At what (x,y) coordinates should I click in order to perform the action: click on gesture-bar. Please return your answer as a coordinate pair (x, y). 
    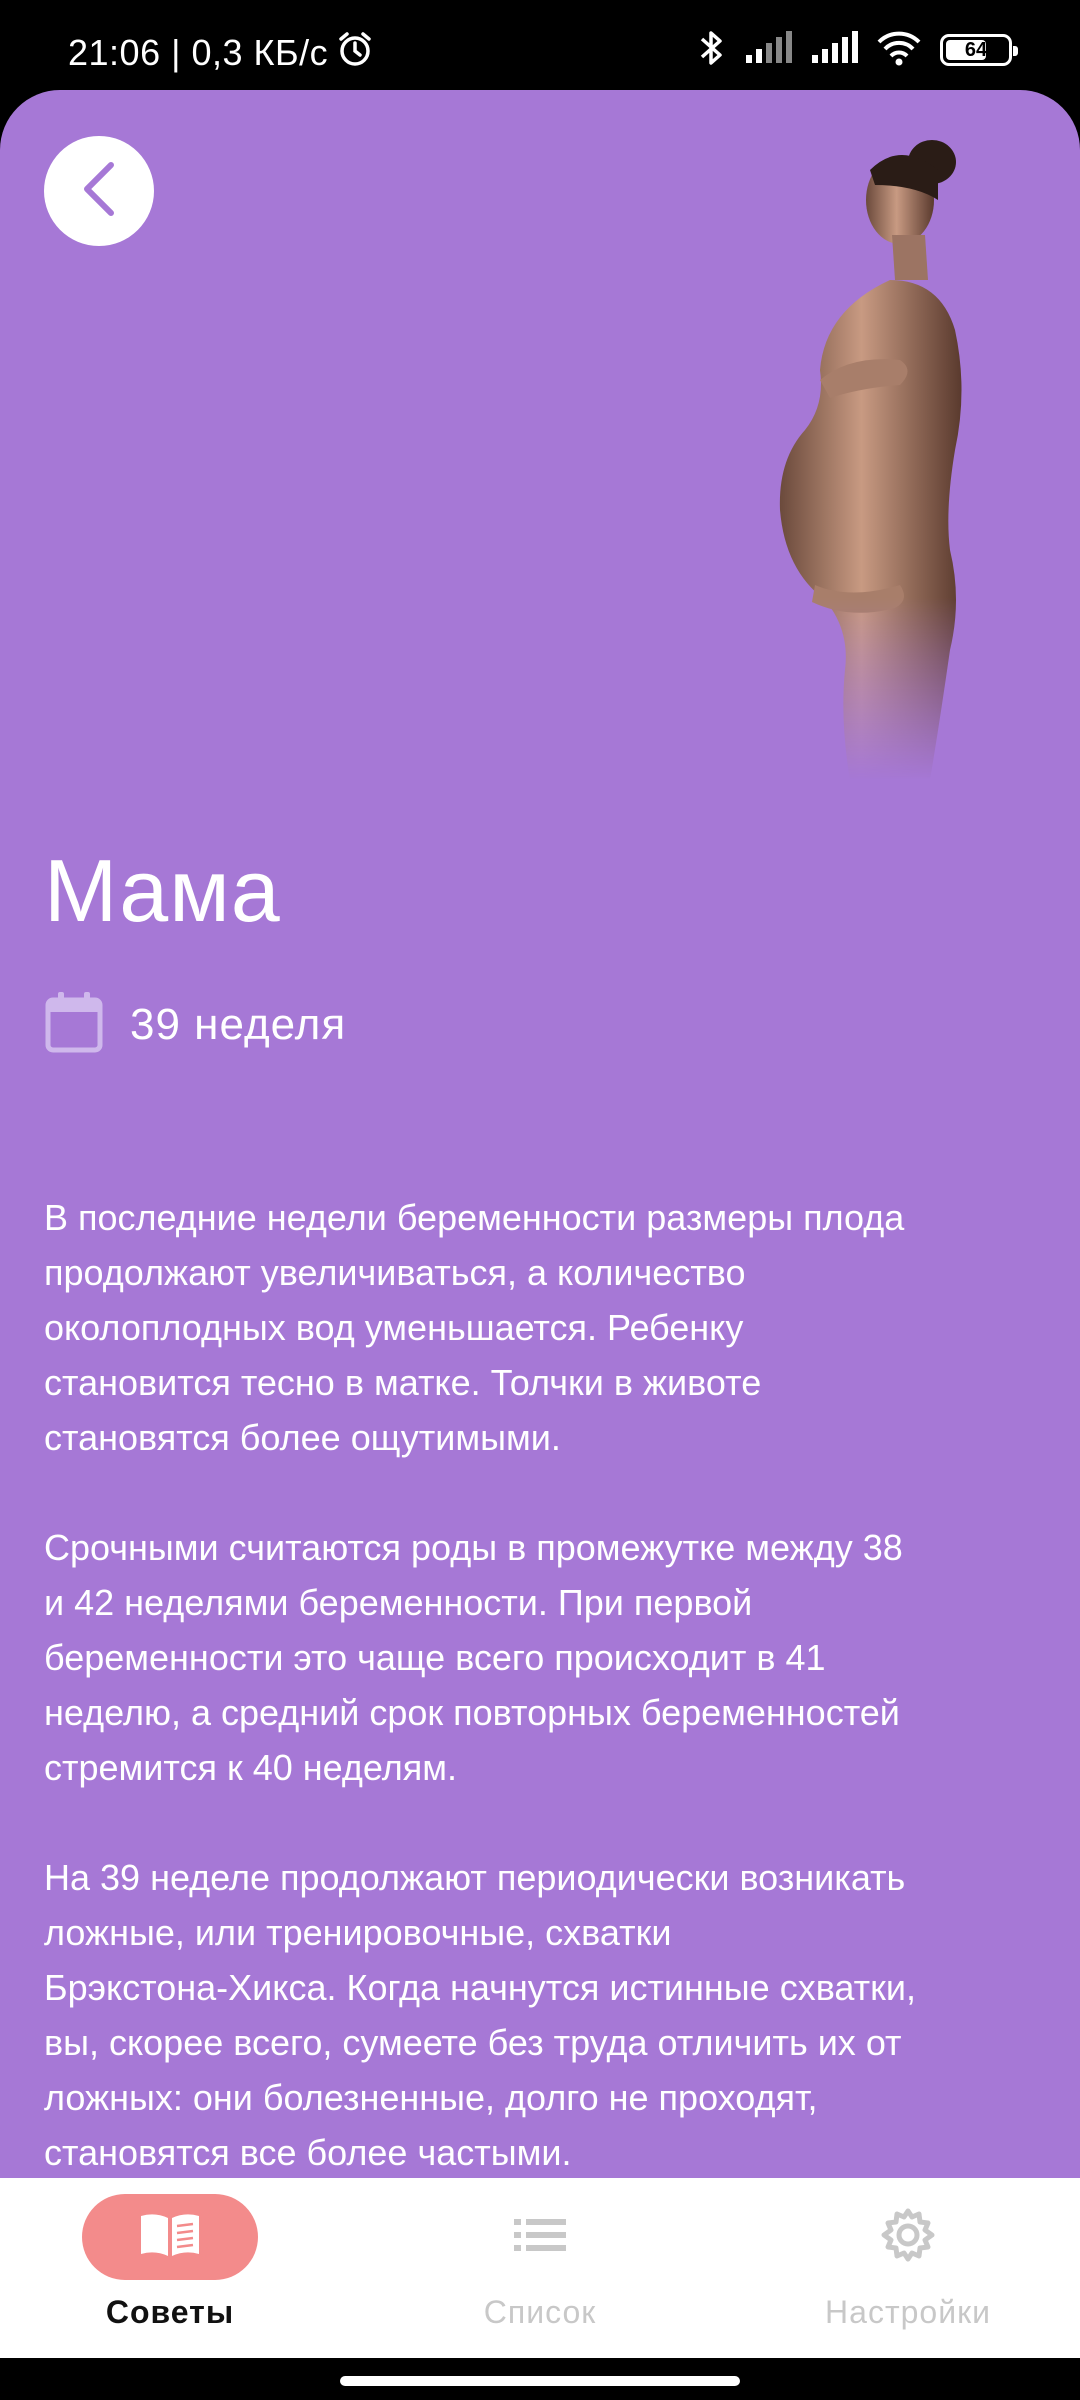
    Looking at the image, I should click on (540, 2381).